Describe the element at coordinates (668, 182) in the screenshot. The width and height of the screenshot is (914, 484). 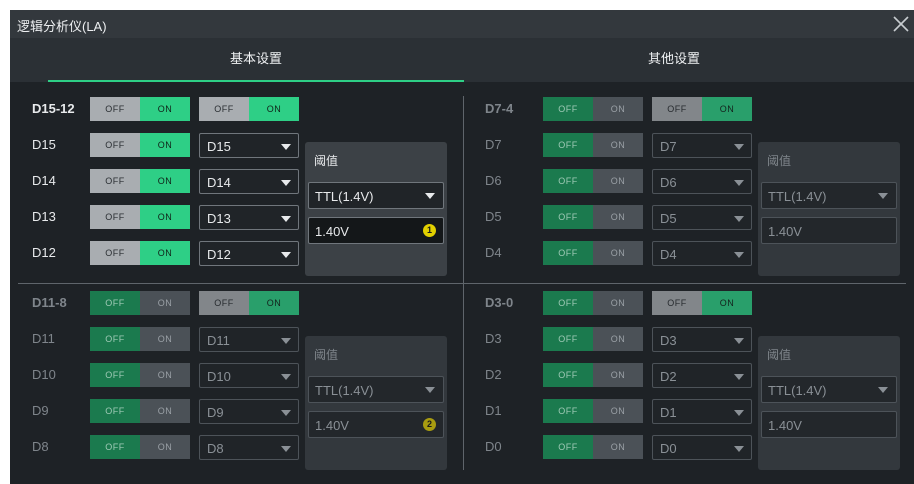
I see `channel-source-value: D6` at that location.